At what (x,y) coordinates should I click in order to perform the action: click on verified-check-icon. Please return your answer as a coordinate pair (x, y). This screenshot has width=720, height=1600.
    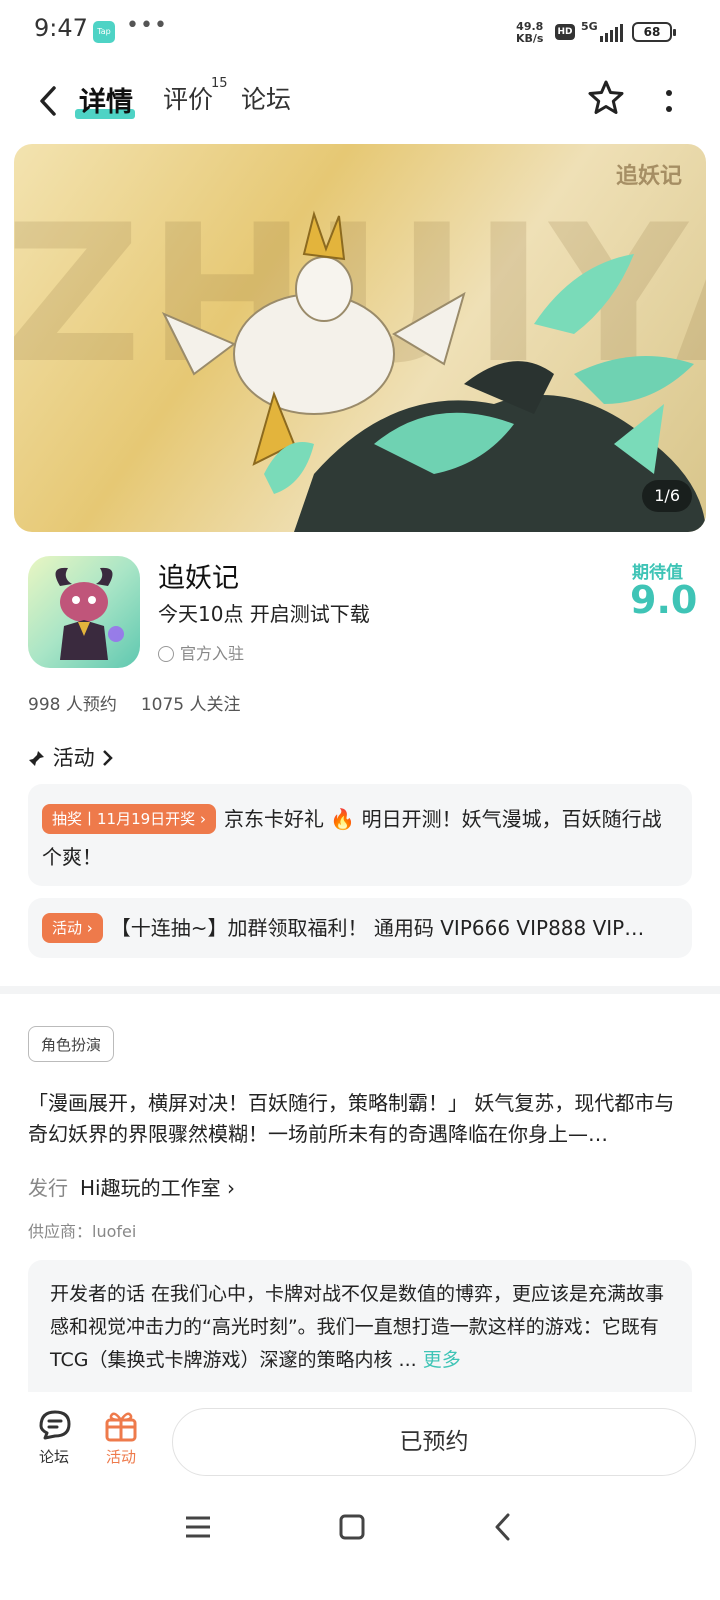
    Looking at the image, I should click on (166, 654).